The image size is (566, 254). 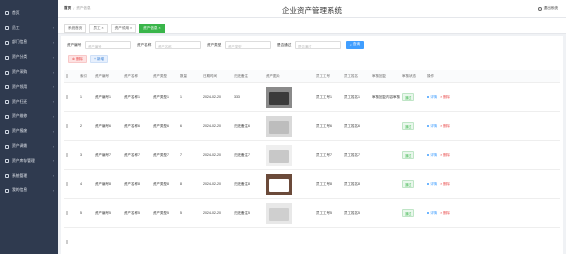 I want to click on repair-icon, so click(x=7, y=116).